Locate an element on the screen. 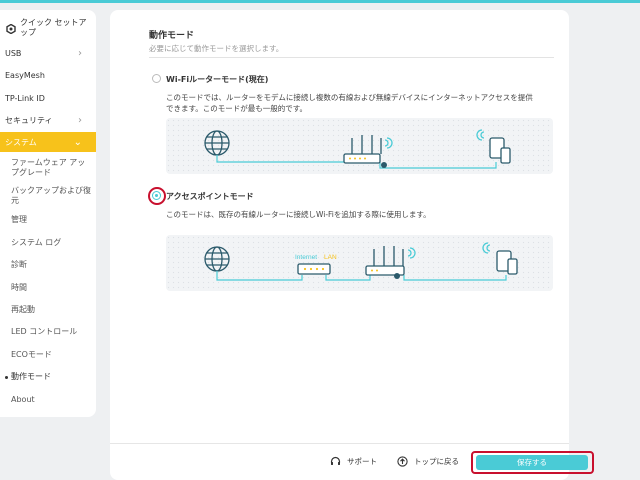  divider is located at coordinates (351, 57).